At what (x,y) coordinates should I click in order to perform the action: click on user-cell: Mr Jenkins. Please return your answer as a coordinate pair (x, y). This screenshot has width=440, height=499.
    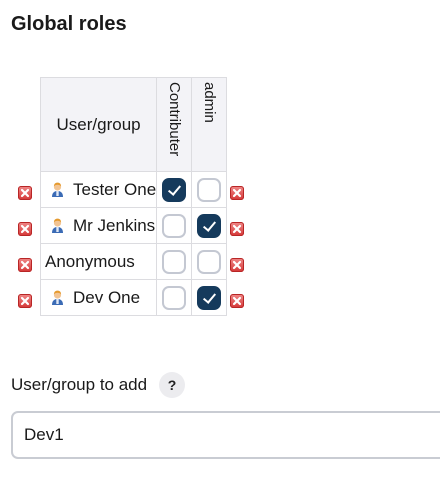
    Looking at the image, I should click on (98, 225).